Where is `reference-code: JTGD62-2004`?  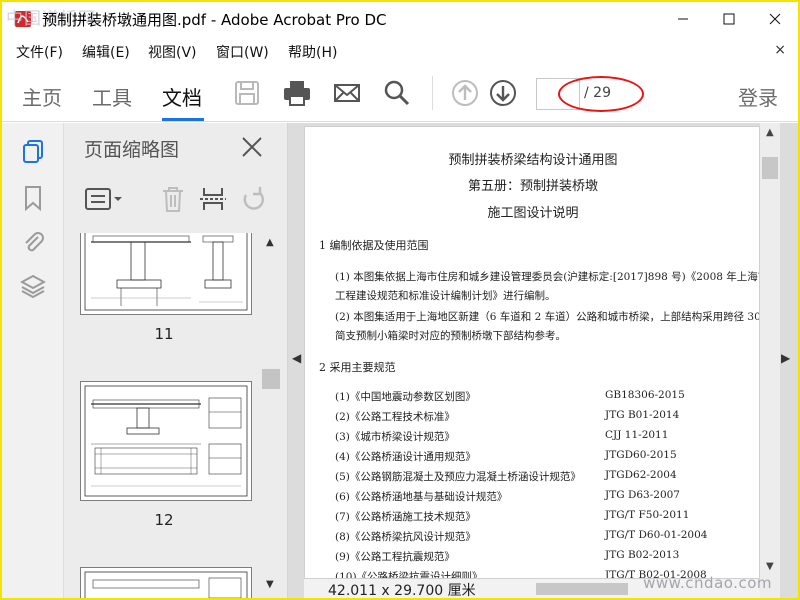 reference-code: JTGD62-2004 is located at coordinates (641, 475).